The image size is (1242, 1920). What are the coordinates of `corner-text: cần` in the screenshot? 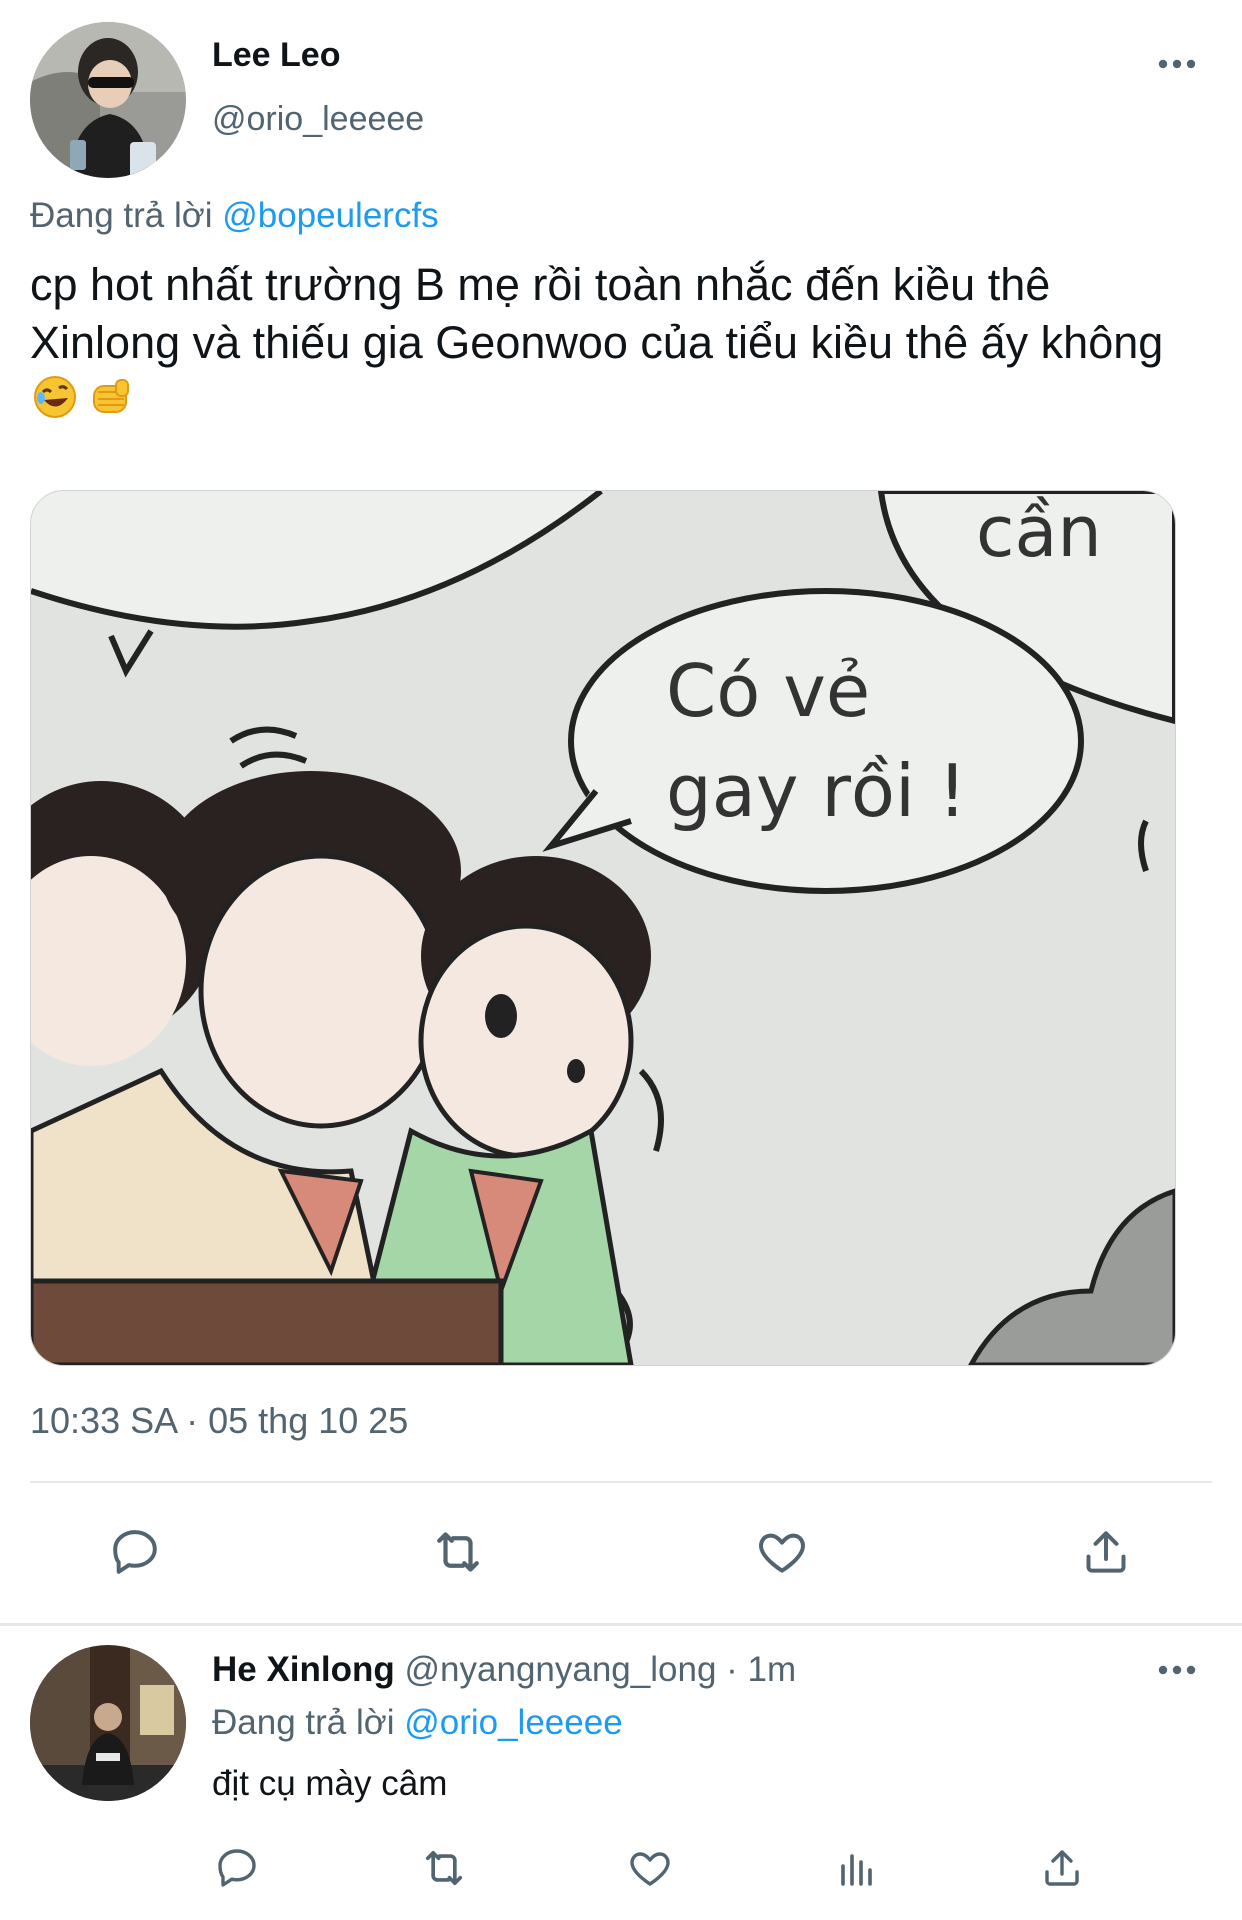 It's located at (1039, 532).